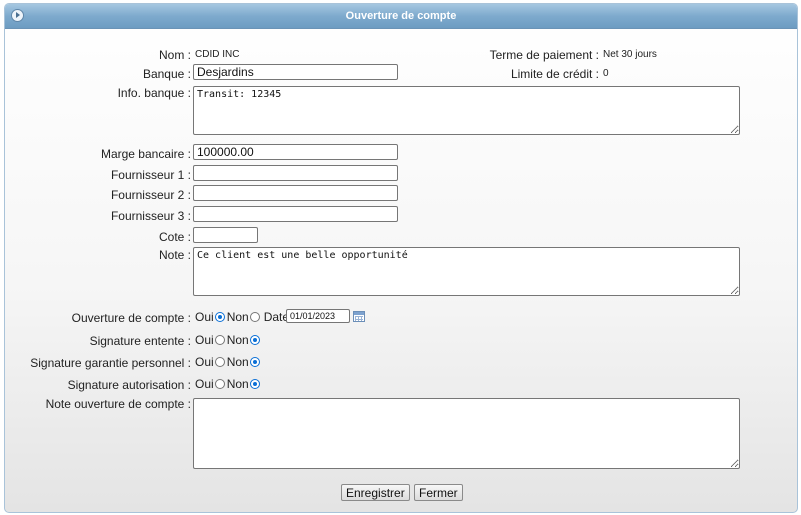  Describe the element at coordinates (217, 54) in the screenshot. I see `nom-value: CDID INC` at that location.